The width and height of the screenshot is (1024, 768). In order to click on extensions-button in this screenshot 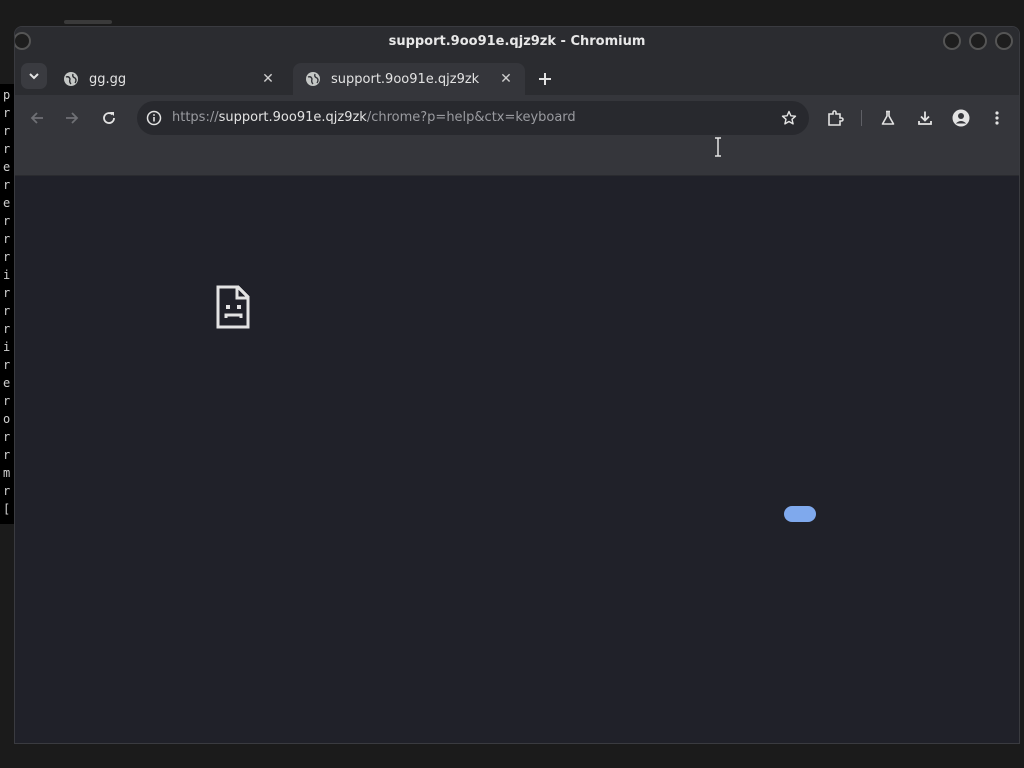, I will do `click(835, 118)`.